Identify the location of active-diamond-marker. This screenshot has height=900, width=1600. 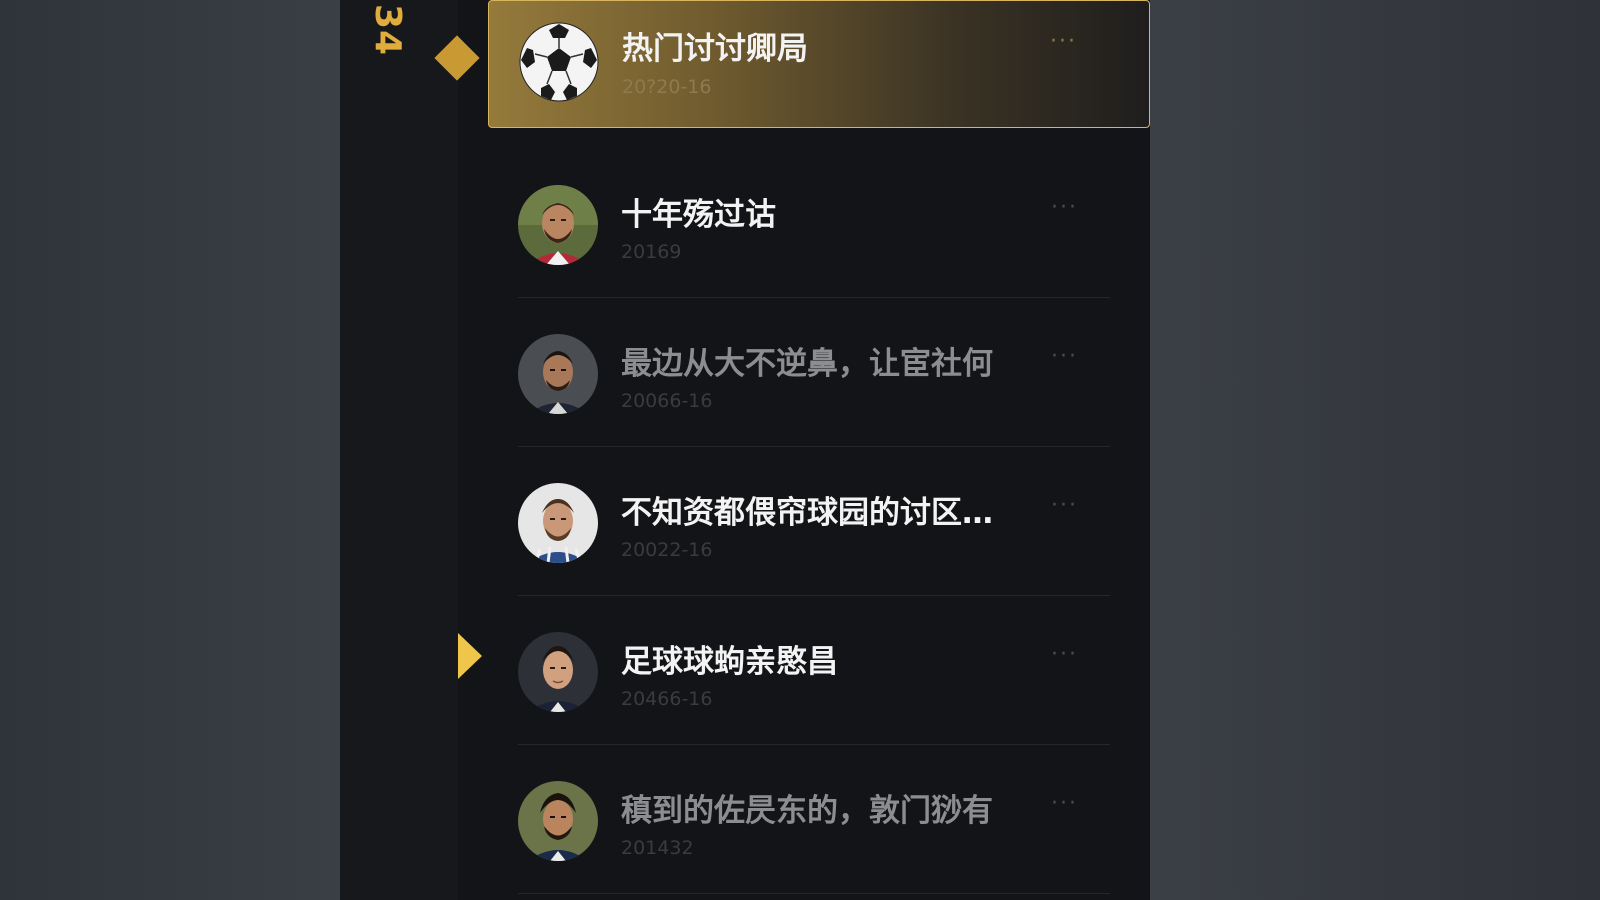
(457, 58).